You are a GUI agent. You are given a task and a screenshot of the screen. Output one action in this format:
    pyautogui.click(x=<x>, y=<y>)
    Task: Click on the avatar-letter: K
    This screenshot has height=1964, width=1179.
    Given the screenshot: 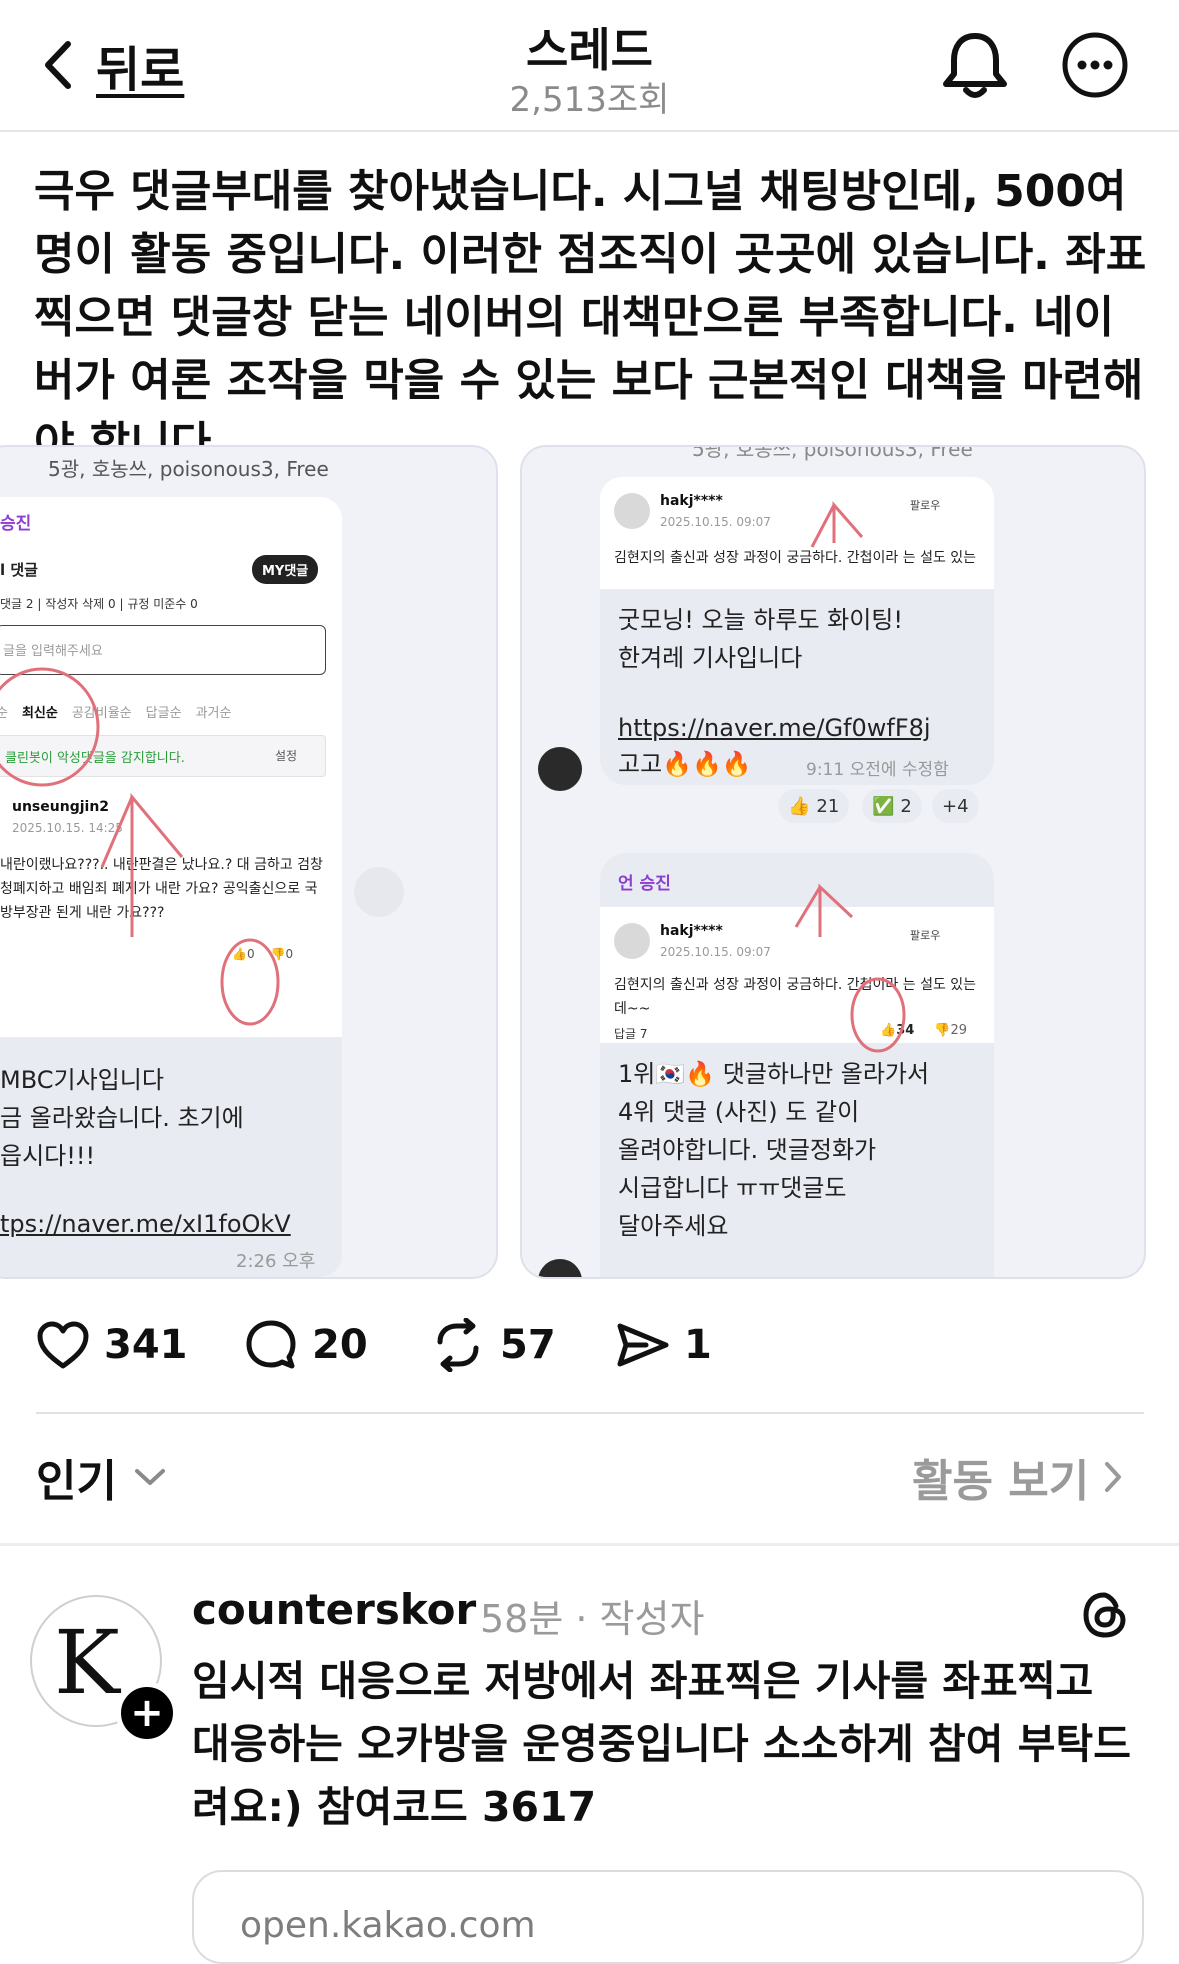 What is the action you would take?
    pyautogui.click(x=87, y=1662)
    